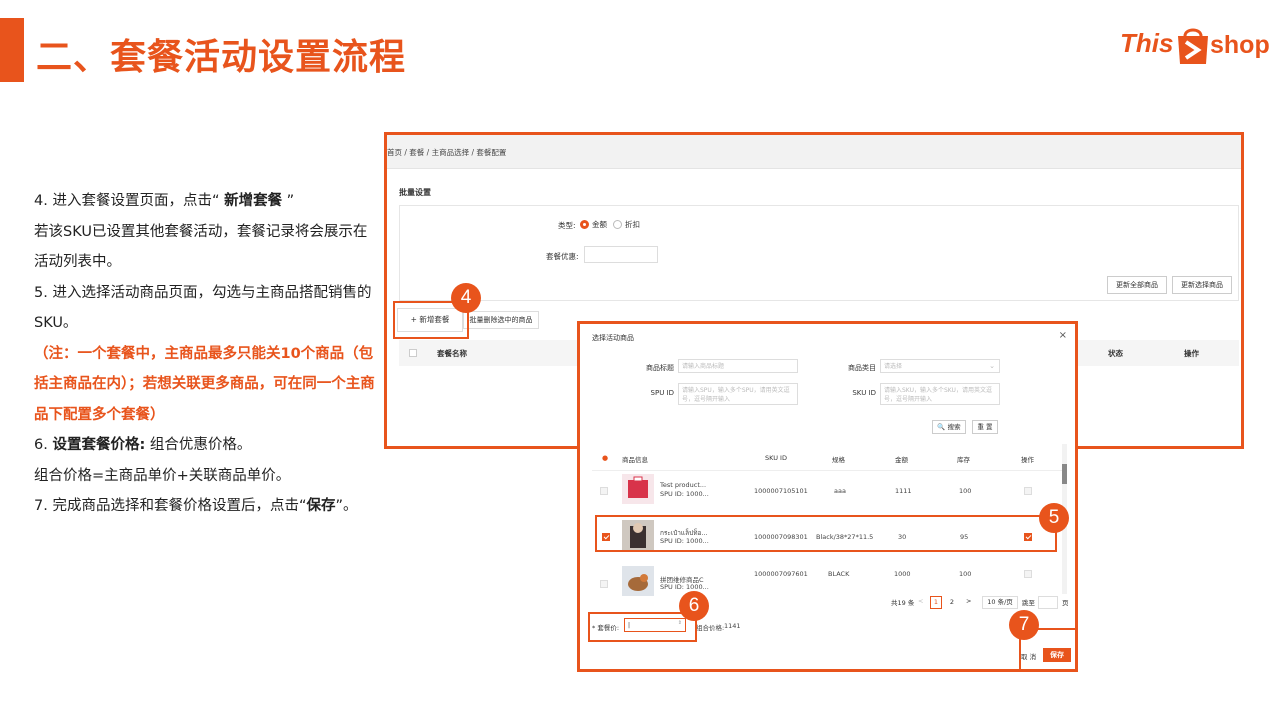 This screenshot has height=720, width=1280. Describe the element at coordinates (196, 506) in the screenshot. I see `step7-line: 7. 完成商品选择和套餐价格设置后，点击“保存”。` at that location.